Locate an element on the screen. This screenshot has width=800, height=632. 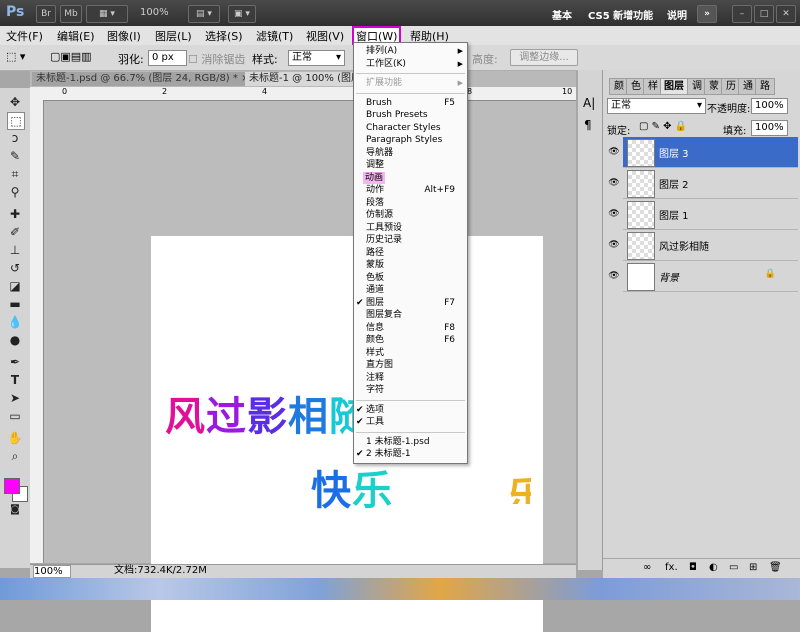
selection-mode-icons: ▢▣▤▥ is located at coordinates (71, 56).